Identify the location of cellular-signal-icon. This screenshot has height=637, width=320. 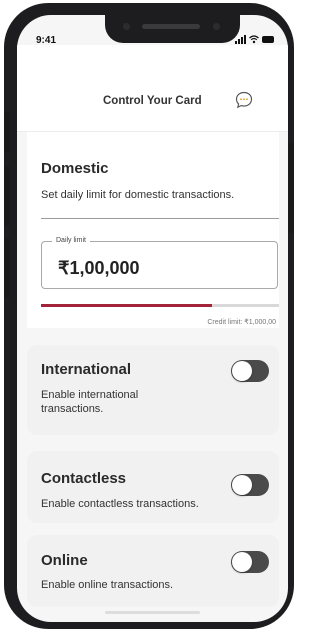
(240, 39).